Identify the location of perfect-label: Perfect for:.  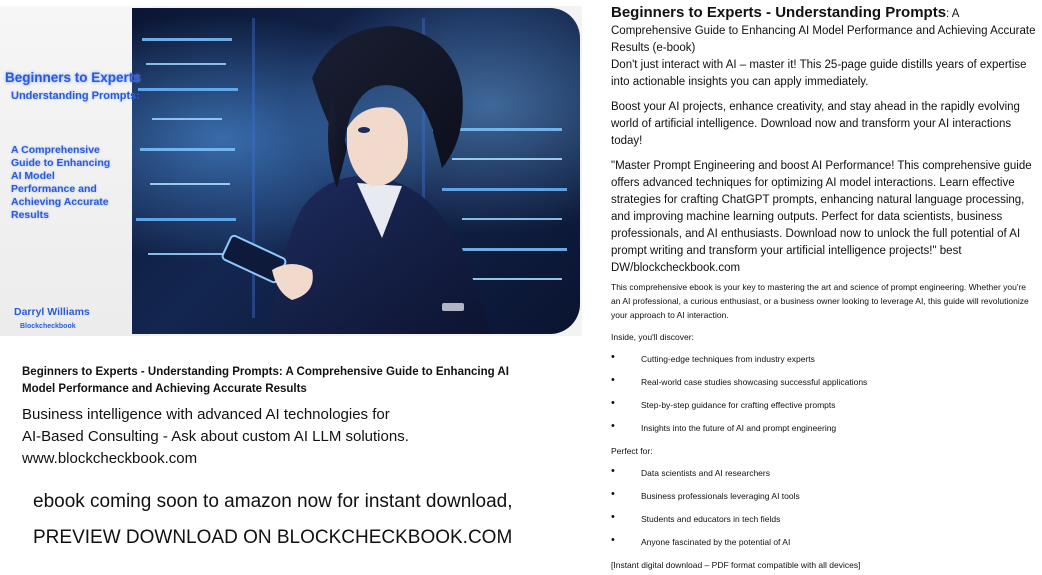
(632, 451).